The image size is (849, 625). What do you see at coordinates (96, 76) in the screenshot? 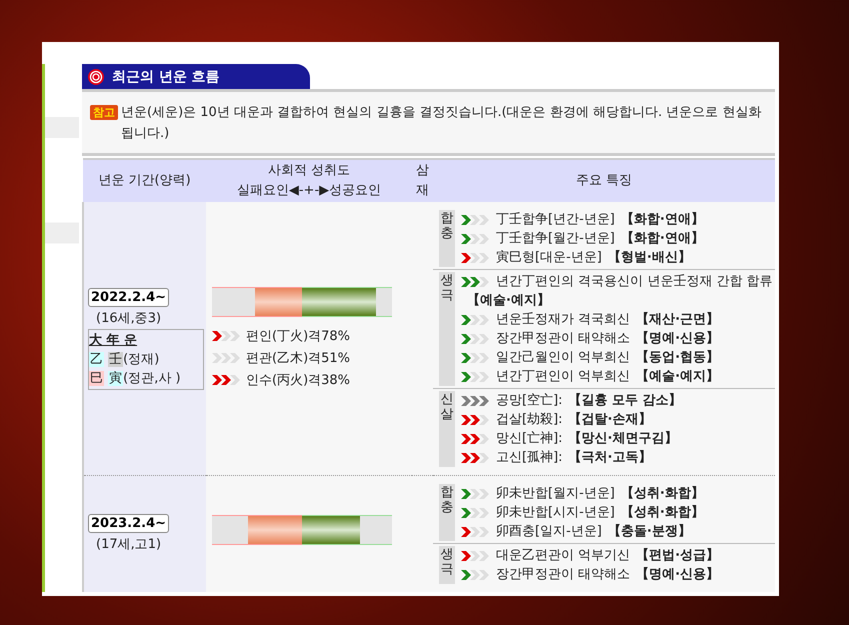
I see `target-icon` at bounding box center [96, 76].